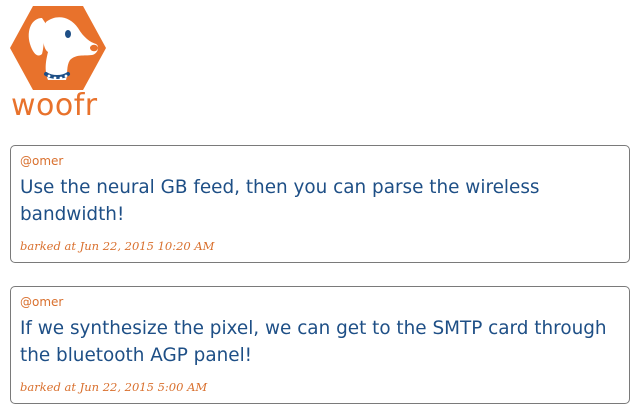 This screenshot has height=413, width=640. Describe the element at coordinates (58, 48) in the screenshot. I see `dog-head-icon` at that location.